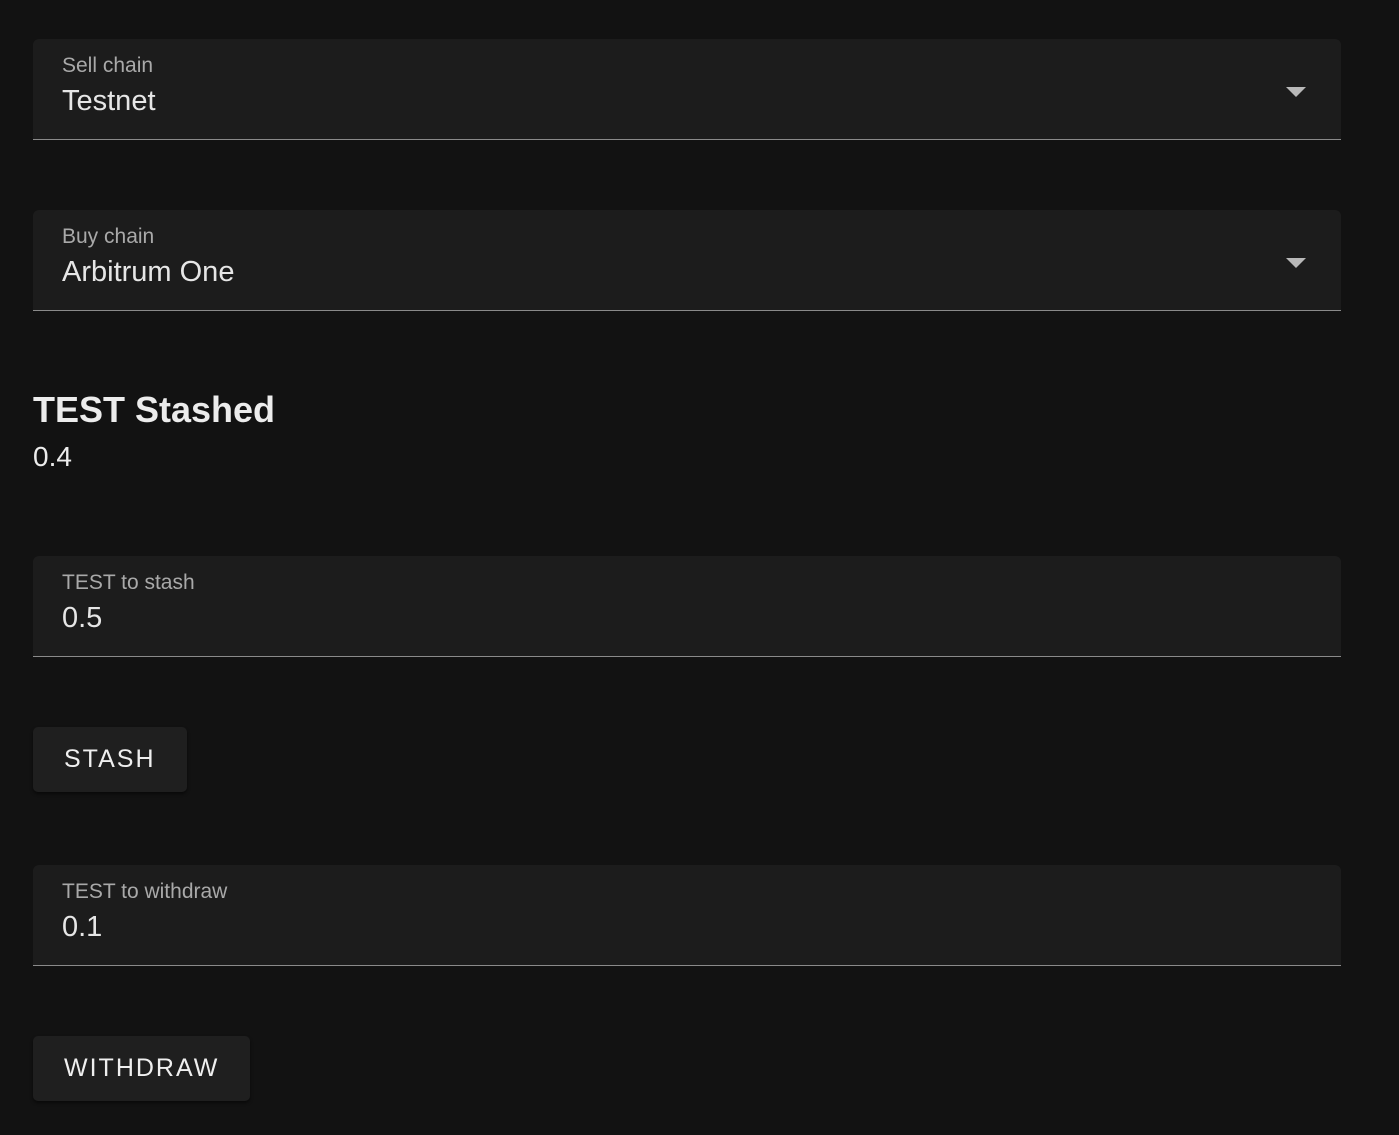  What do you see at coordinates (108, 236) in the screenshot?
I see `buy-chain-label: Buy chain` at bounding box center [108, 236].